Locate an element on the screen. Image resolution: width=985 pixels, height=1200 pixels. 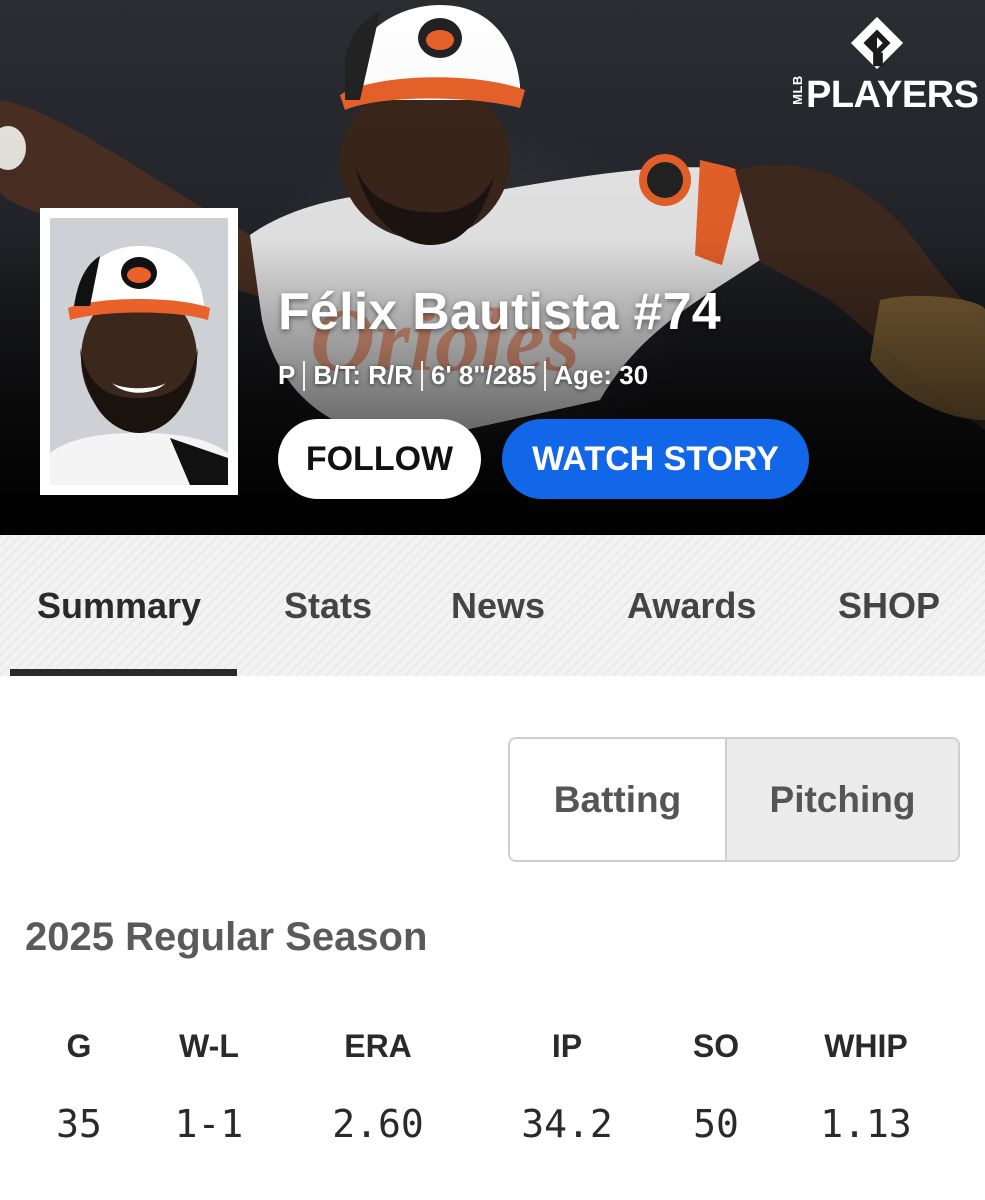
stat-header-ip: IP is located at coordinates (567, 1046).